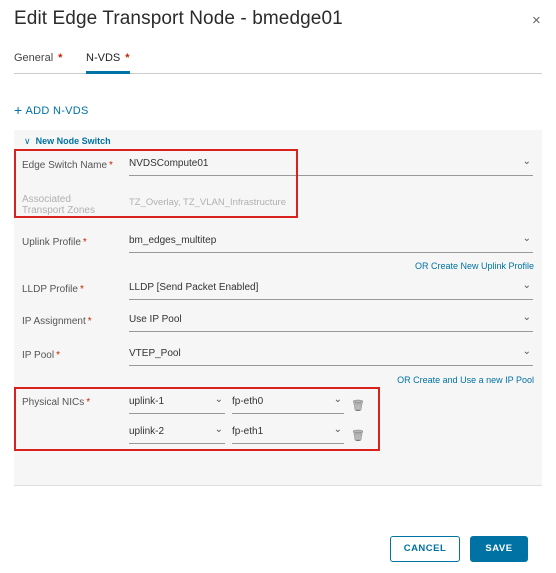 This screenshot has height=573, width=556. What do you see at coordinates (194, 287) in the screenshot?
I see `lldp-profile-value: LLDP [Send Packet Enabled]` at bounding box center [194, 287].